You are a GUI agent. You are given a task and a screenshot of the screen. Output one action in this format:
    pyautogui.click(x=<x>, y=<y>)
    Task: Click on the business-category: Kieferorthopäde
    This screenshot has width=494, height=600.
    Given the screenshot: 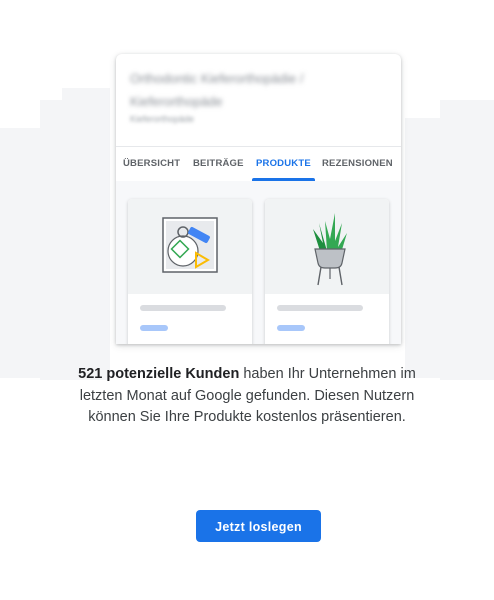 What is the action you would take?
    pyautogui.click(x=162, y=119)
    